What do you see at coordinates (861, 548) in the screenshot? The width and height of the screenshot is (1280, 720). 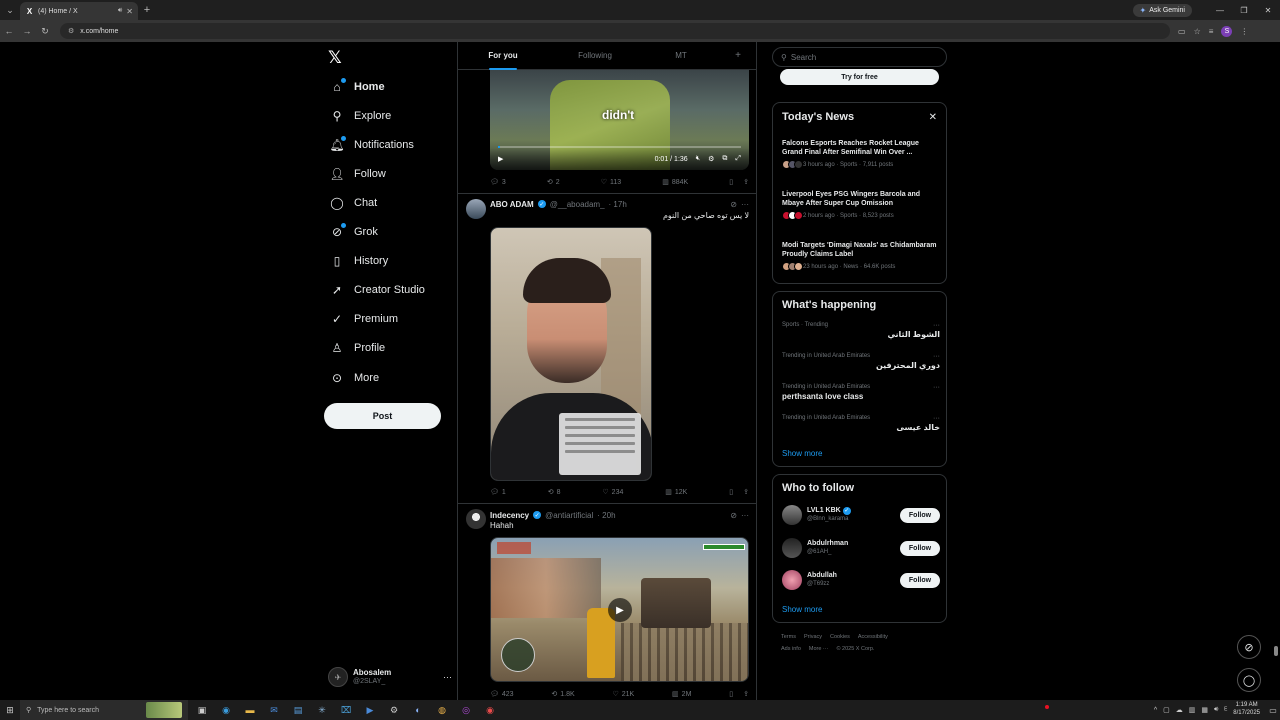 I see `follow-suggestion: Abdulrhman @61AH_ Follow` at bounding box center [861, 548].